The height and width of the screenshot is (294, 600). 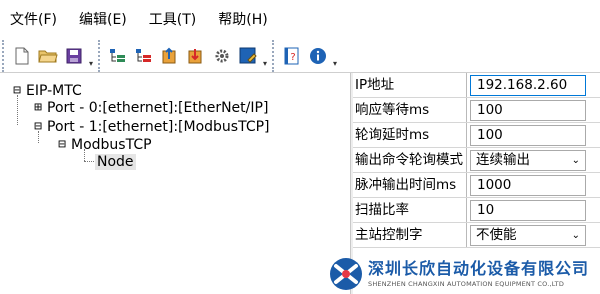 I want to click on scan-ratio-input: 10, so click(x=528, y=210).